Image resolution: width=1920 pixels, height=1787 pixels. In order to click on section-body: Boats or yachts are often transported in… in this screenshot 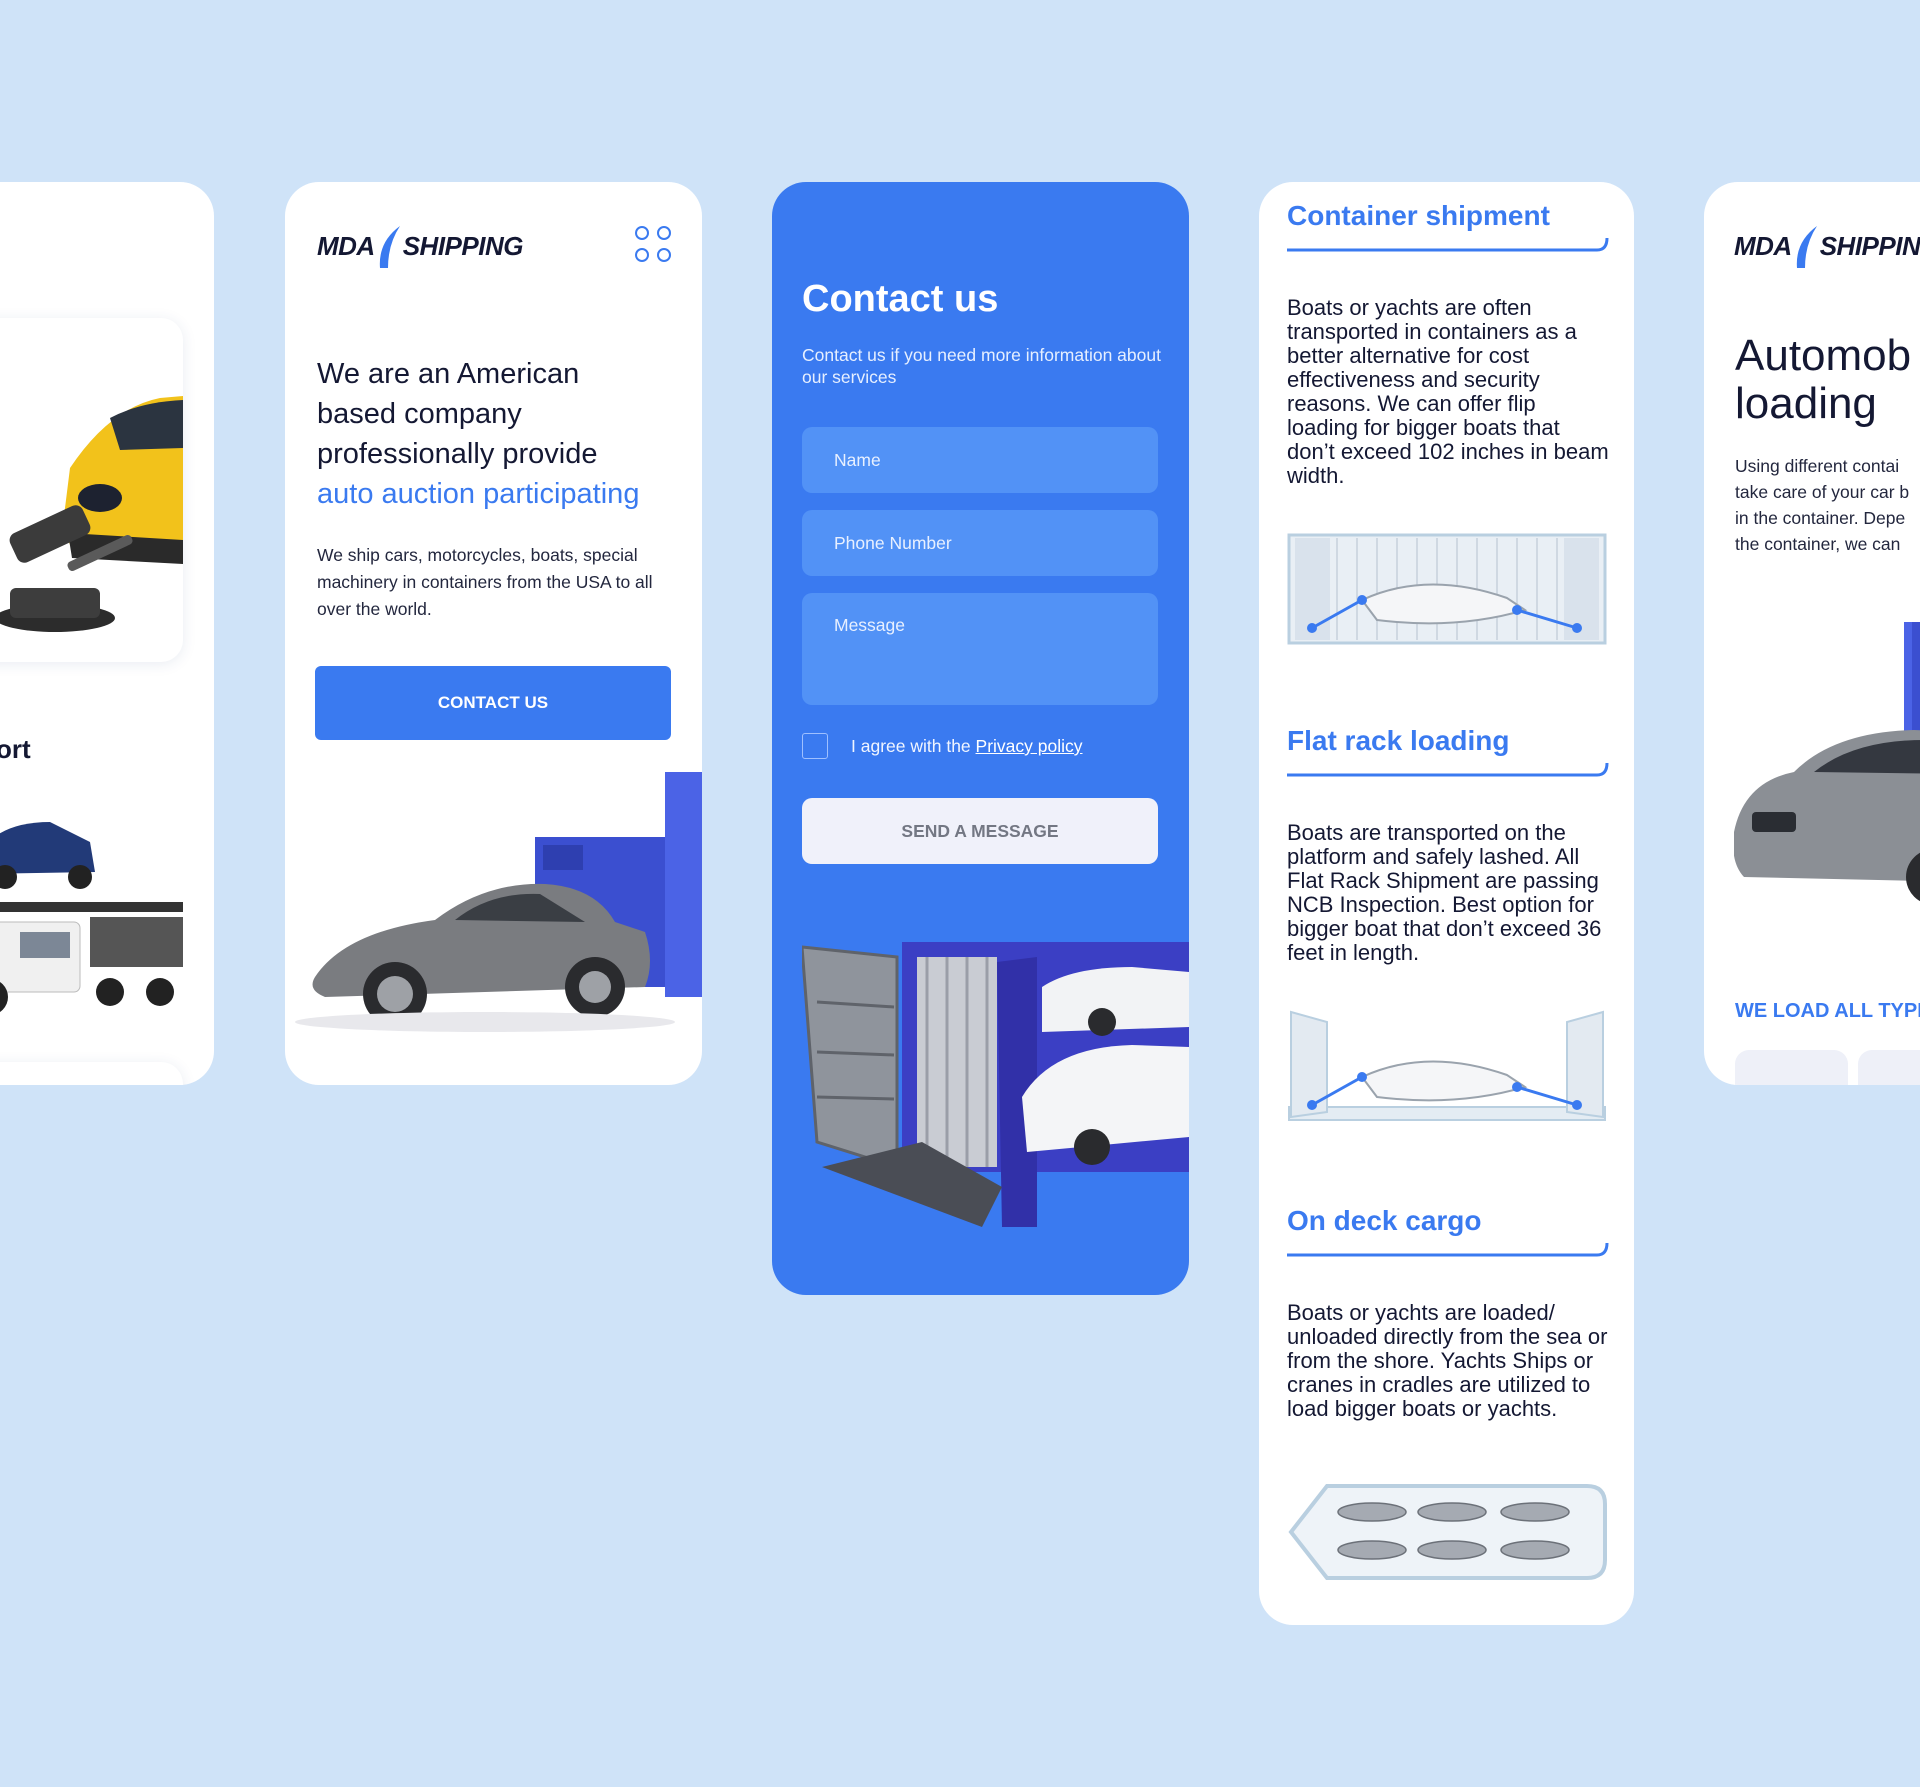, I will do `click(1448, 391)`.